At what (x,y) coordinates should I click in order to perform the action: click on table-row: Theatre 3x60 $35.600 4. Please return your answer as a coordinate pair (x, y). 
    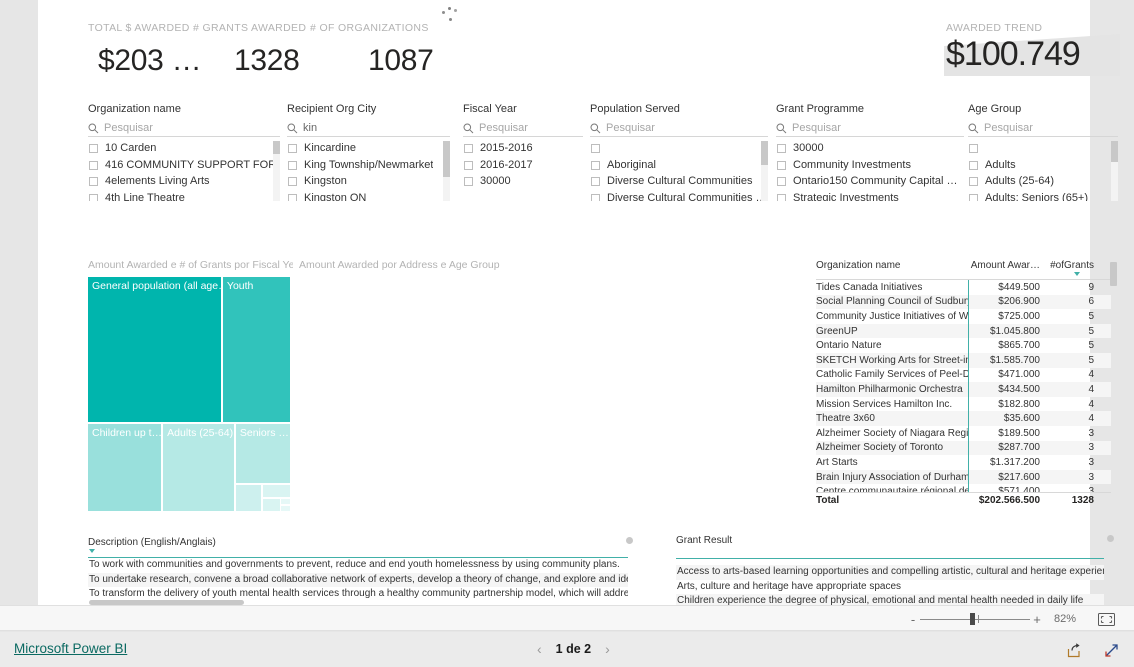
    Looking at the image, I should click on (963, 418).